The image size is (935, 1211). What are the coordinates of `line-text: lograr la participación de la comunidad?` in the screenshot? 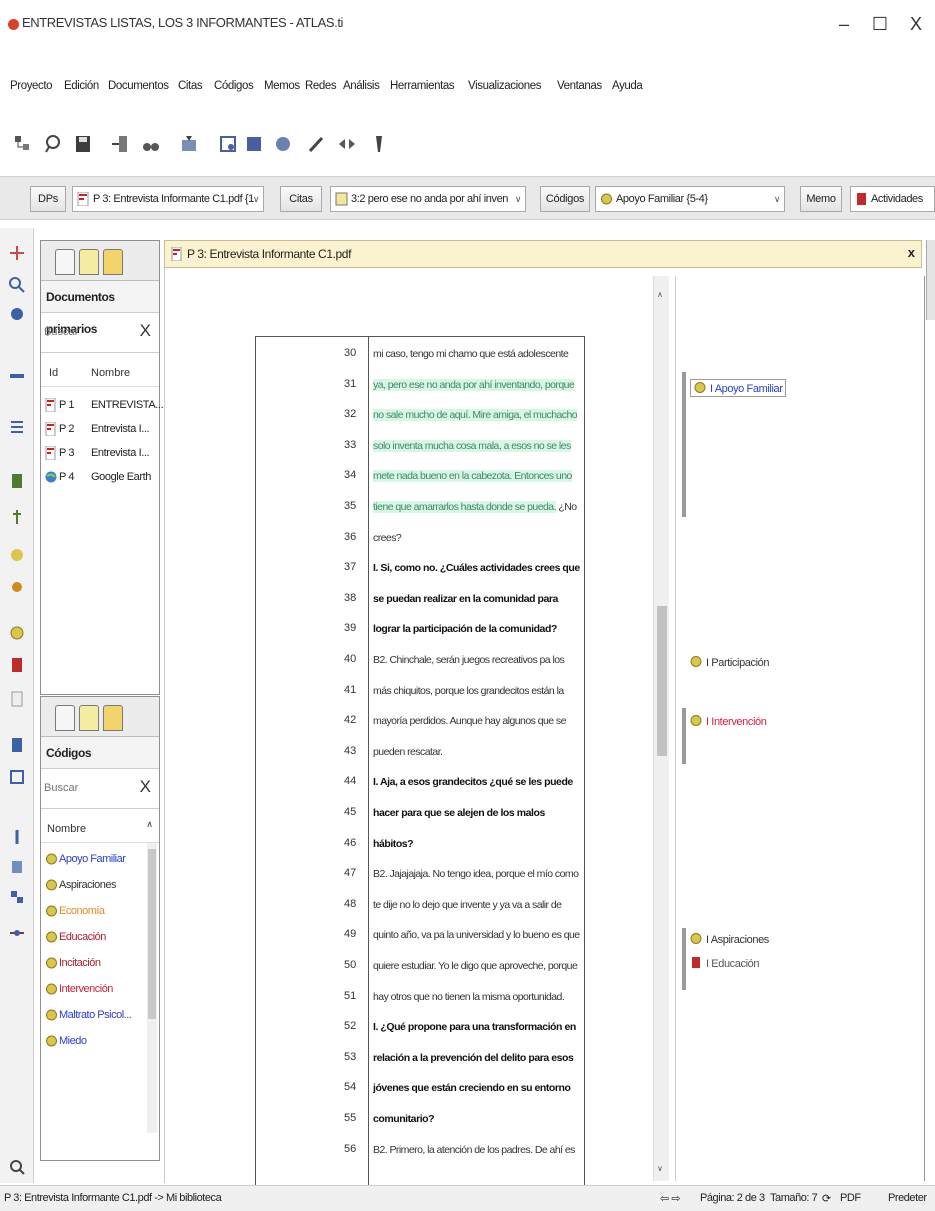 It's located at (478, 630).